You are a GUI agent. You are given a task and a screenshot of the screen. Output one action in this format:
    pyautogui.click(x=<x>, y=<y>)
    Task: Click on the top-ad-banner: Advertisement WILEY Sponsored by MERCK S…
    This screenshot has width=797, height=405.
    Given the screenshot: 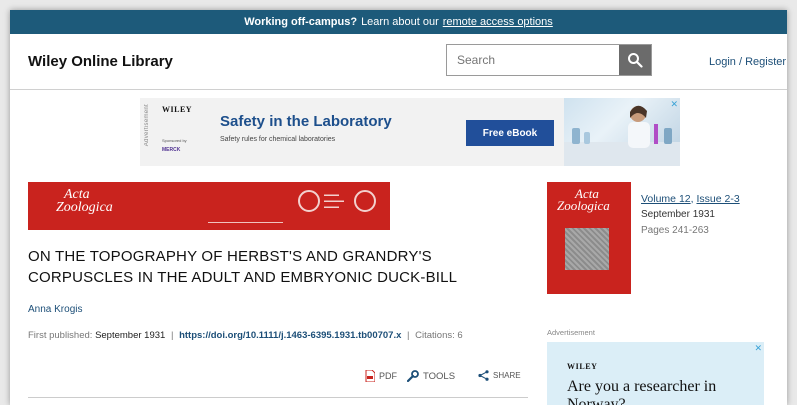 What is the action you would take?
    pyautogui.click(x=410, y=132)
    